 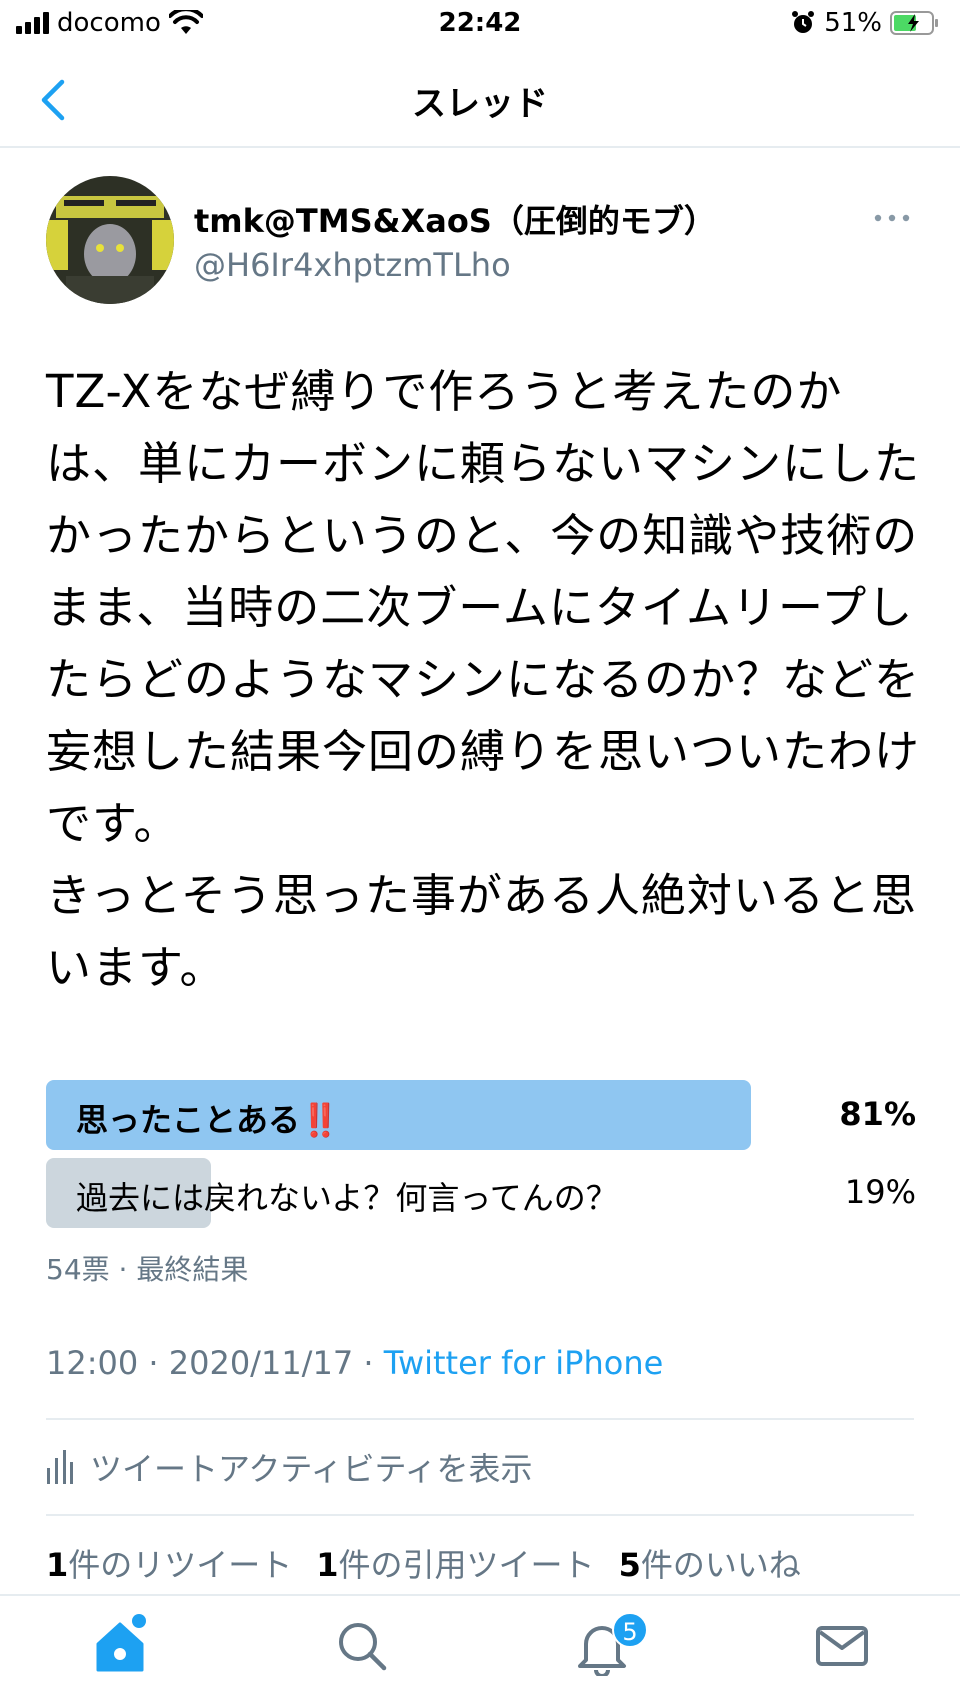 What do you see at coordinates (880, 1192) in the screenshot?
I see `poll-percent: 19%` at bounding box center [880, 1192].